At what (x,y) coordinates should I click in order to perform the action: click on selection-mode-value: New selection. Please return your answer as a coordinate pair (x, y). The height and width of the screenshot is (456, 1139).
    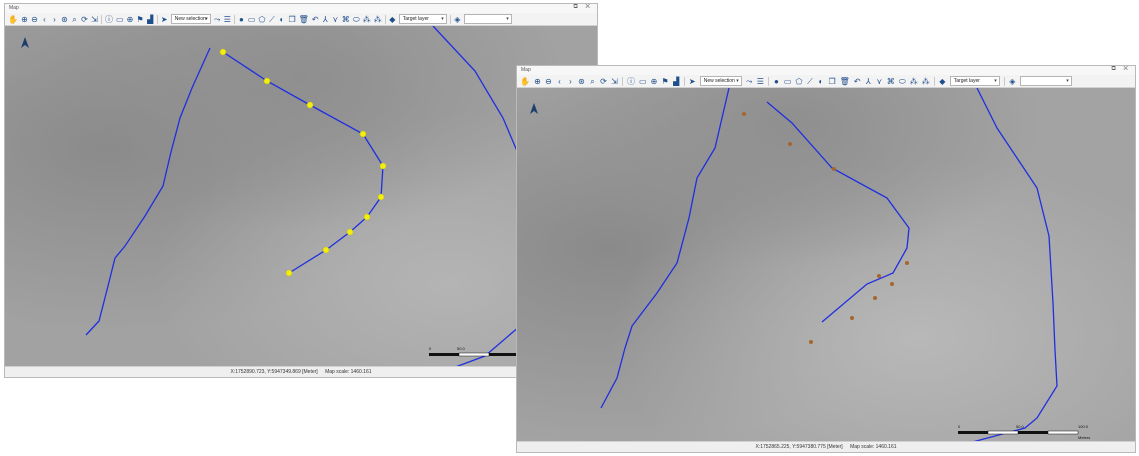
    Looking at the image, I should click on (190, 19).